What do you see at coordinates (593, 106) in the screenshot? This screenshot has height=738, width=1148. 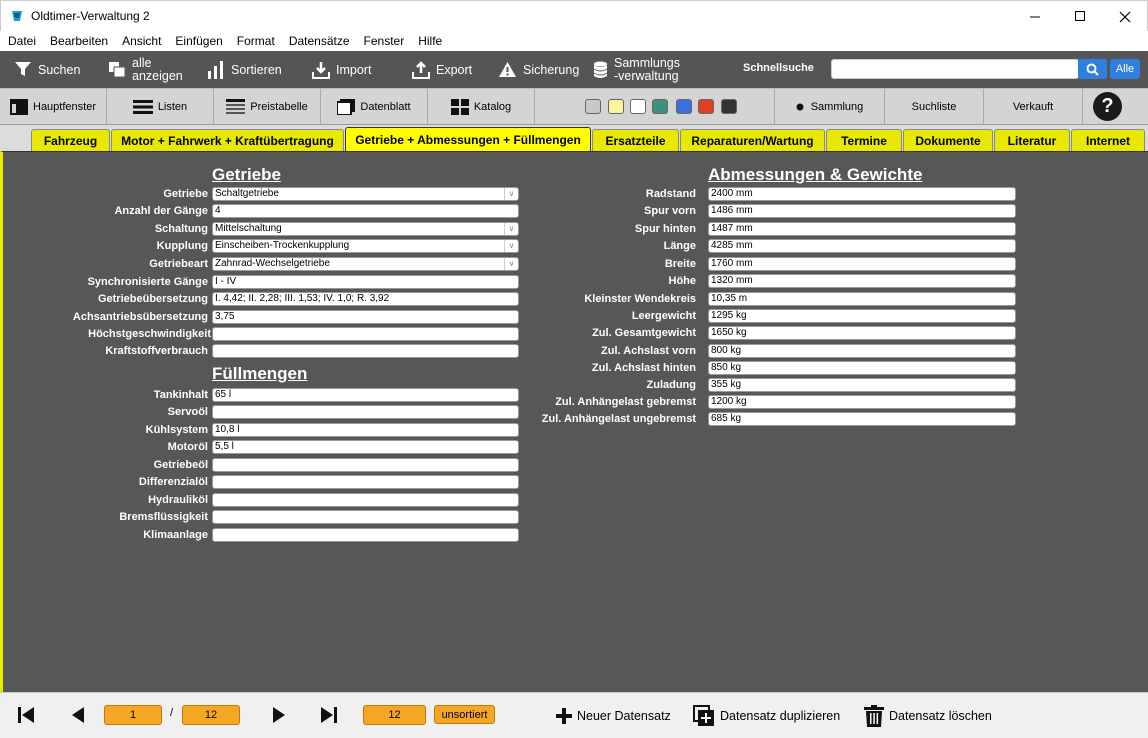 I see `swatch-grey` at bounding box center [593, 106].